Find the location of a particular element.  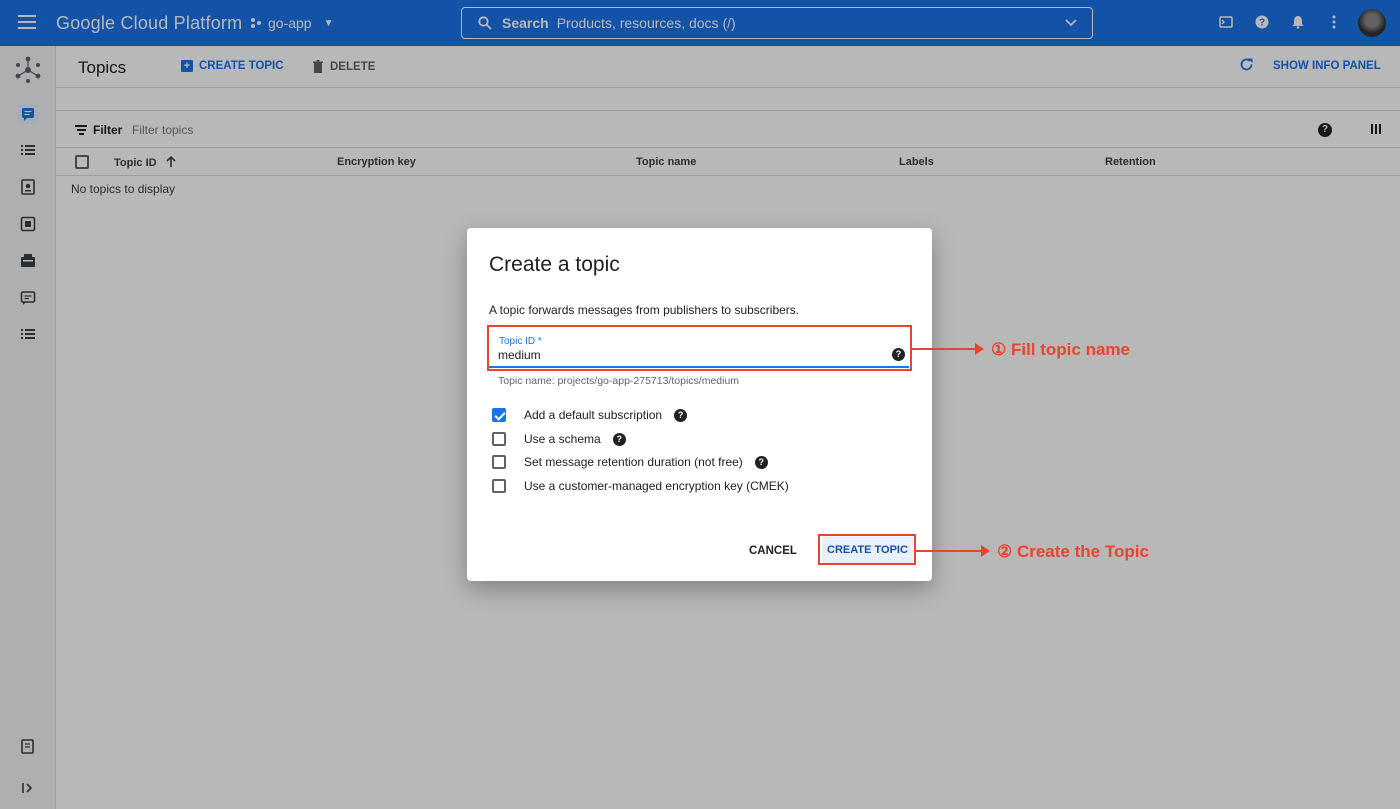

option-default-subscription: Add a default subscription ? is located at coordinates (590, 415).